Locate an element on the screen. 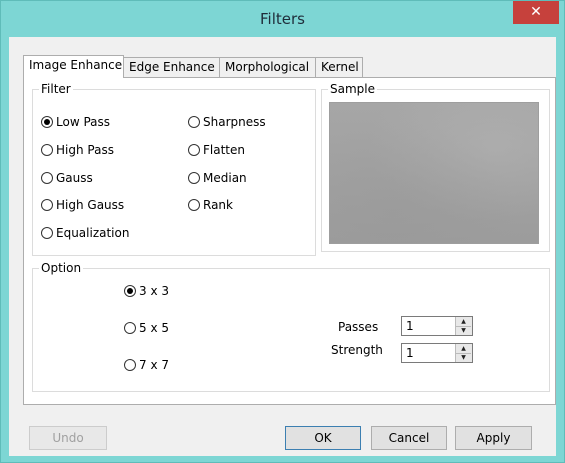 This screenshot has height=463, width=565. radio-label: Median is located at coordinates (225, 178).